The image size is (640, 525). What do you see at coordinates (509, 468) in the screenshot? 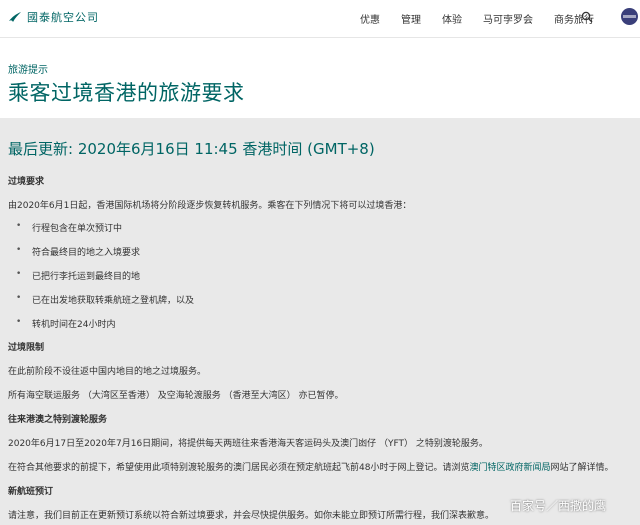
I see `macao-gcs-link: 澳门特区政府新闻局` at bounding box center [509, 468].